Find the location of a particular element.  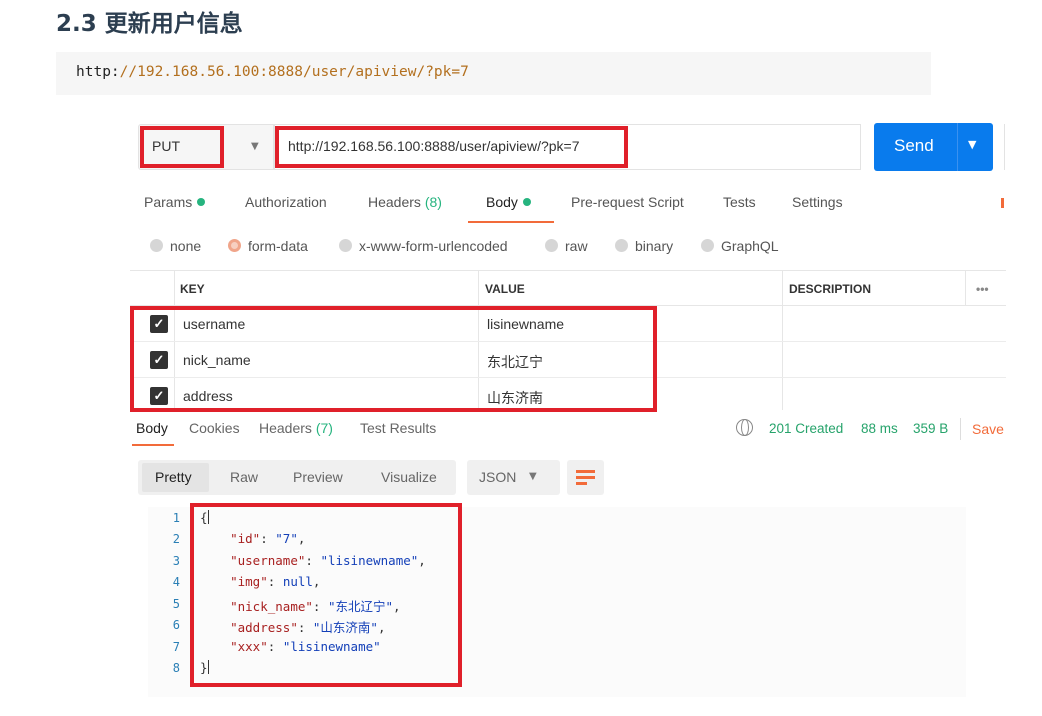

tab-response-body: Body is located at coordinates (152, 428).